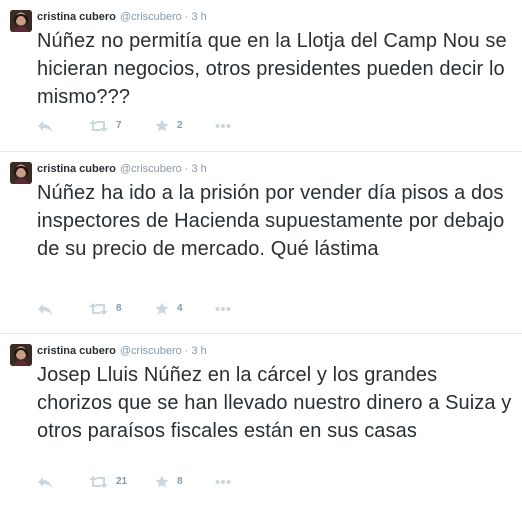  I want to click on favorite-count: 2, so click(180, 125).